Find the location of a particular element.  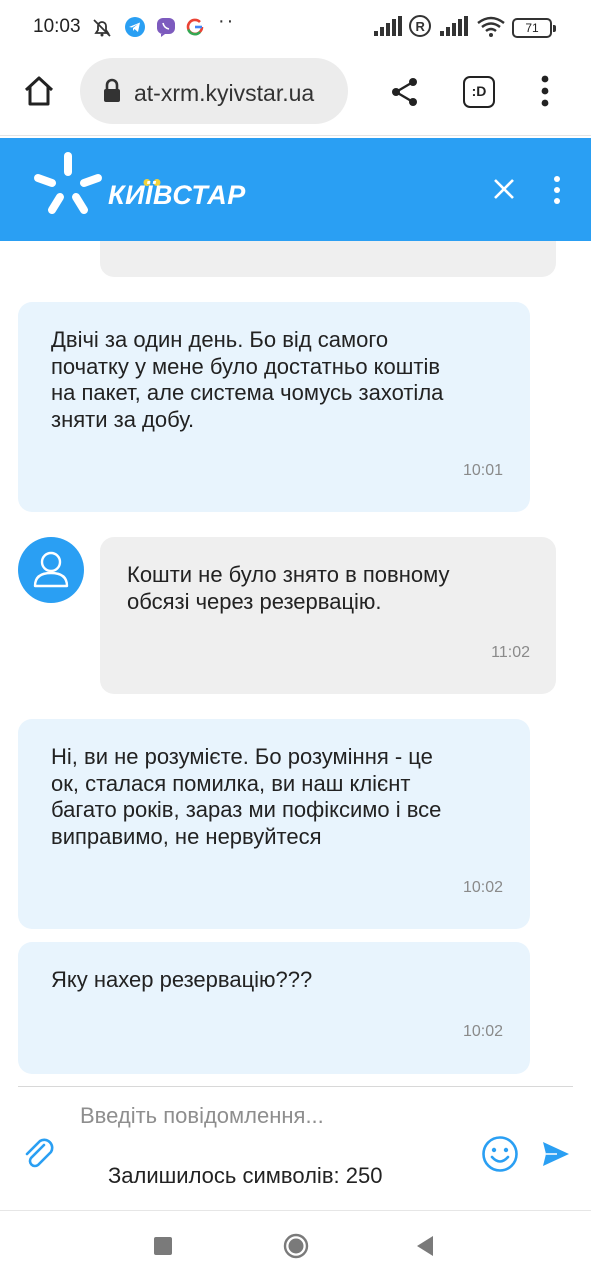

wifi-icon is located at coordinates (491, 27).